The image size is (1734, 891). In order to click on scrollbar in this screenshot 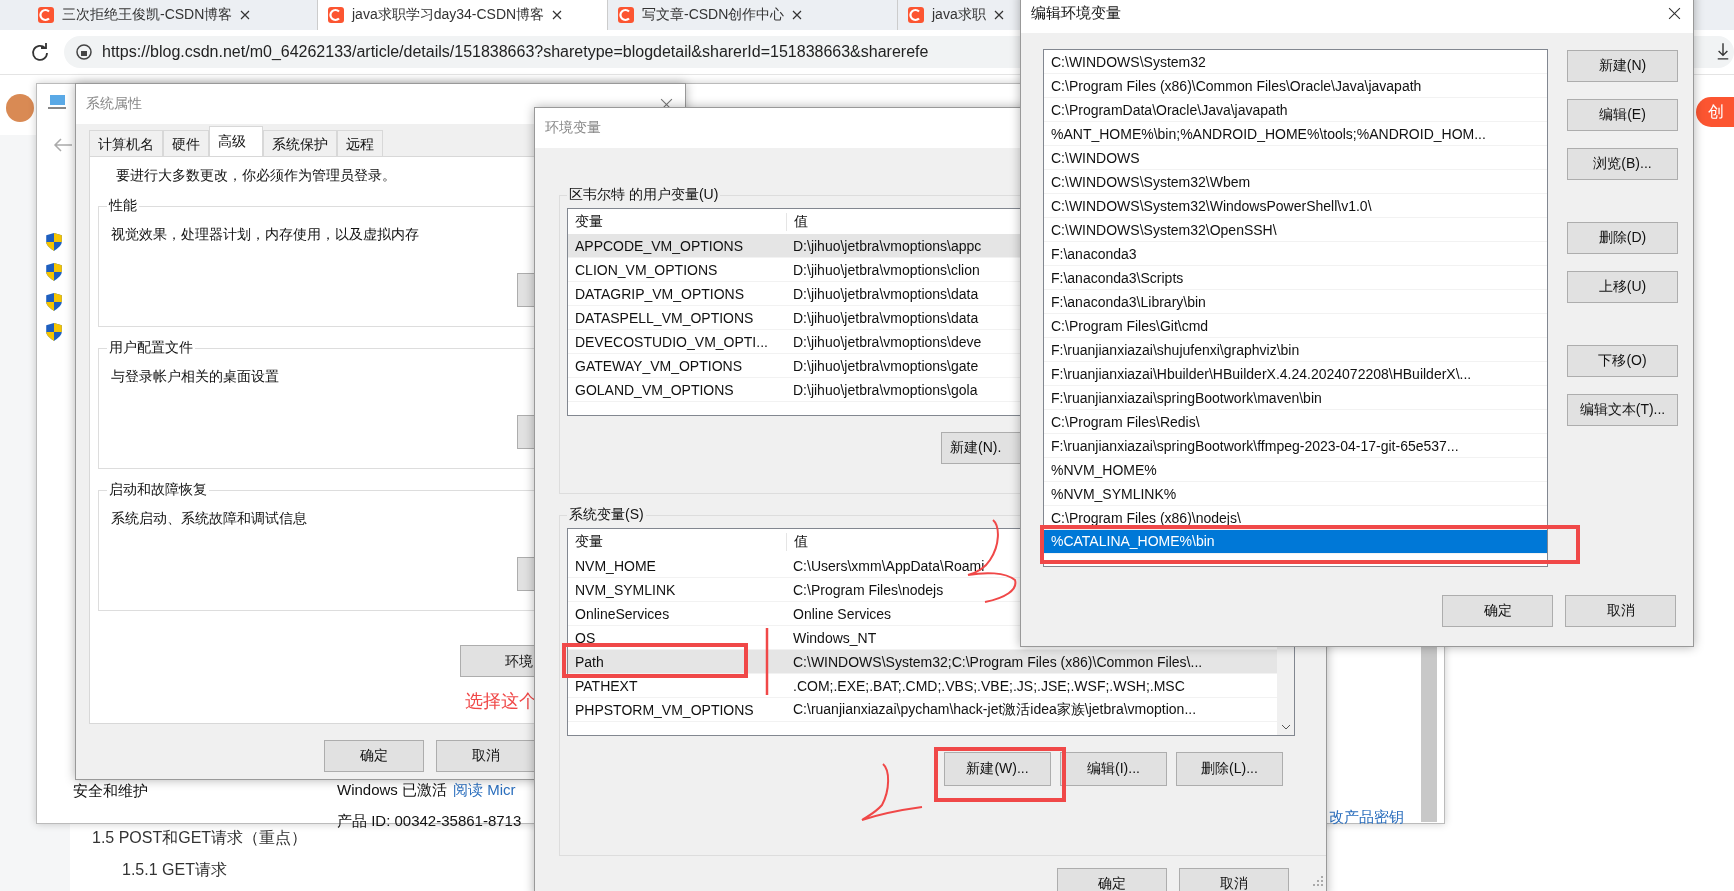, I will do `click(1429, 733)`.